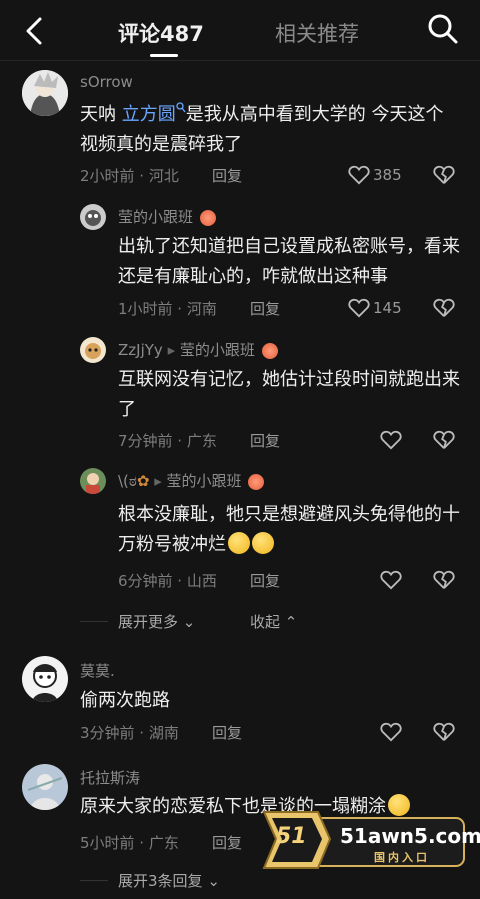 Image resolution: width=480 pixels, height=899 pixels. I want to click on collapse-label: 收起, so click(265, 622).